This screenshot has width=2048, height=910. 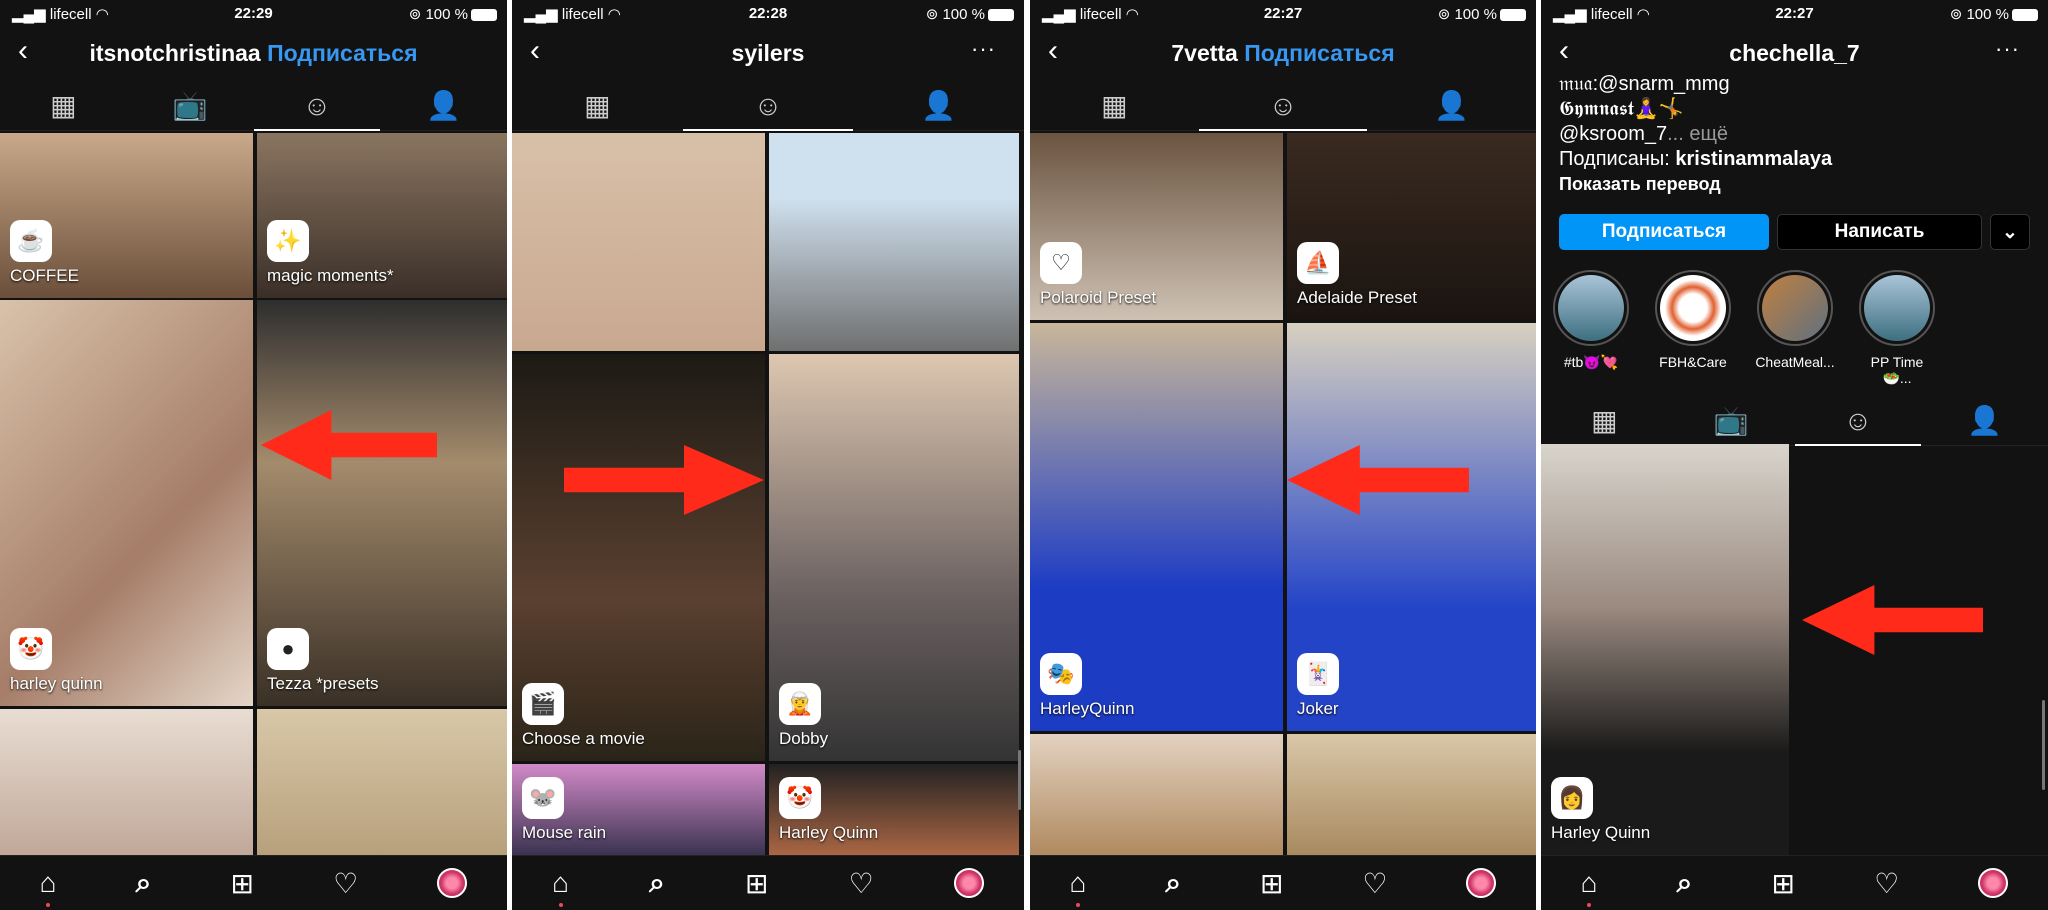 I want to click on header-title: 7vetta Подписаться, so click(x=1283, y=53).